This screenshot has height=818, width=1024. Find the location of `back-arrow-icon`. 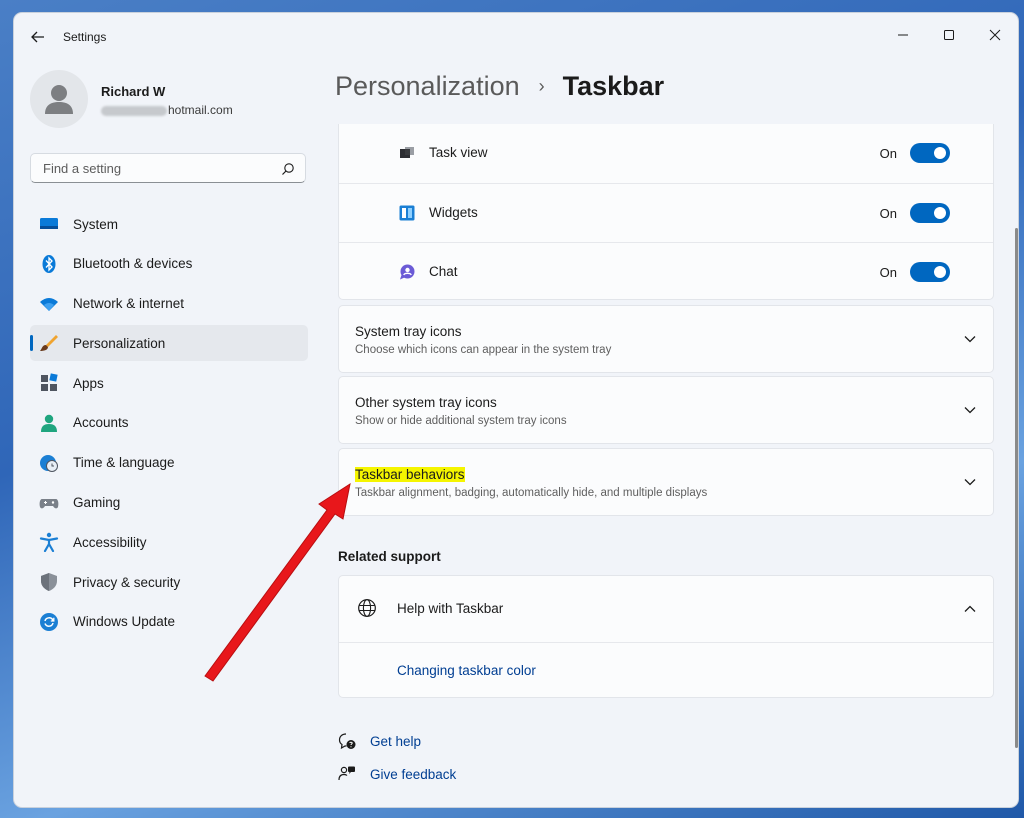

back-arrow-icon is located at coordinates (38, 37).